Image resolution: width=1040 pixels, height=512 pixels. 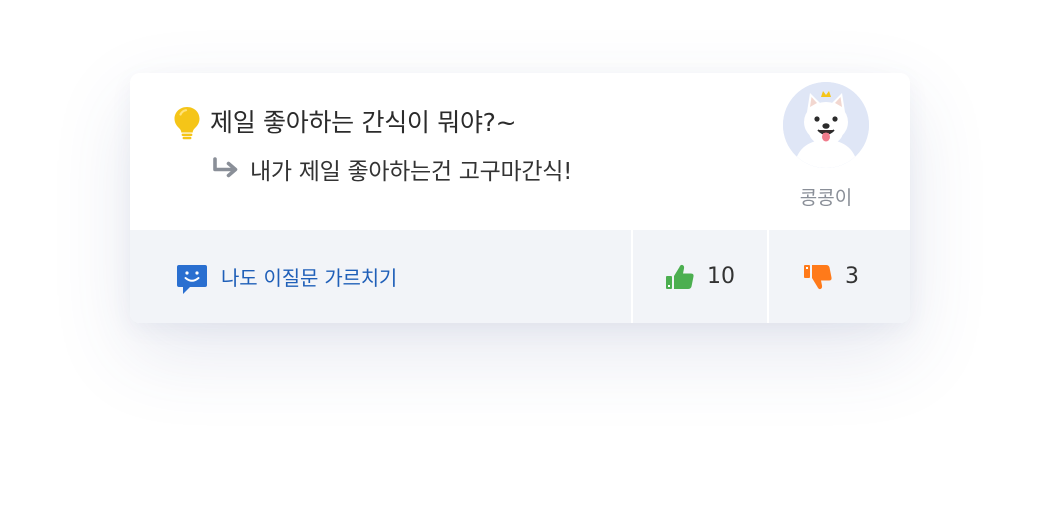 I want to click on like-button: 10, so click(x=700, y=276).